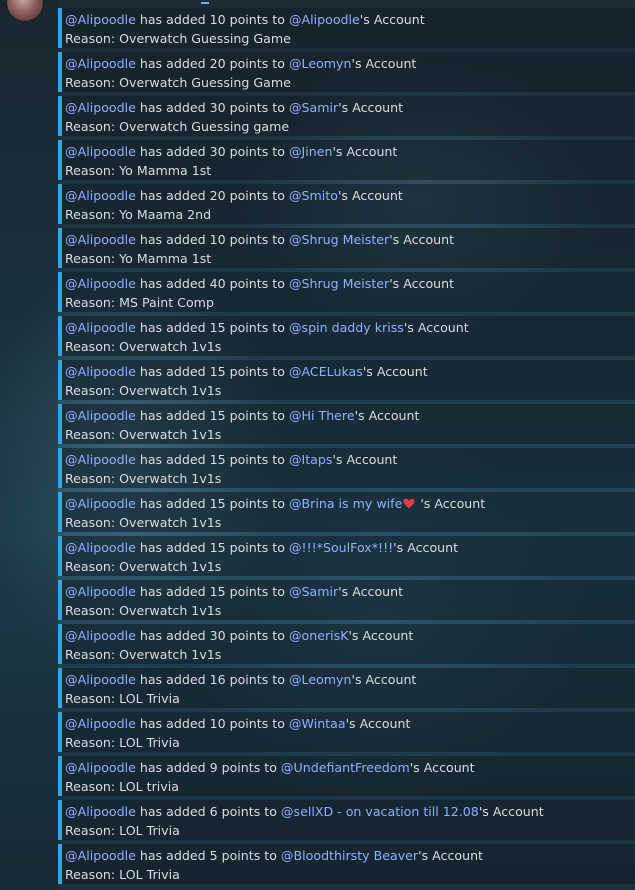  Describe the element at coordinates (326, 371) in the screenshot. I see `target-mention: @ACELukas` at that location.